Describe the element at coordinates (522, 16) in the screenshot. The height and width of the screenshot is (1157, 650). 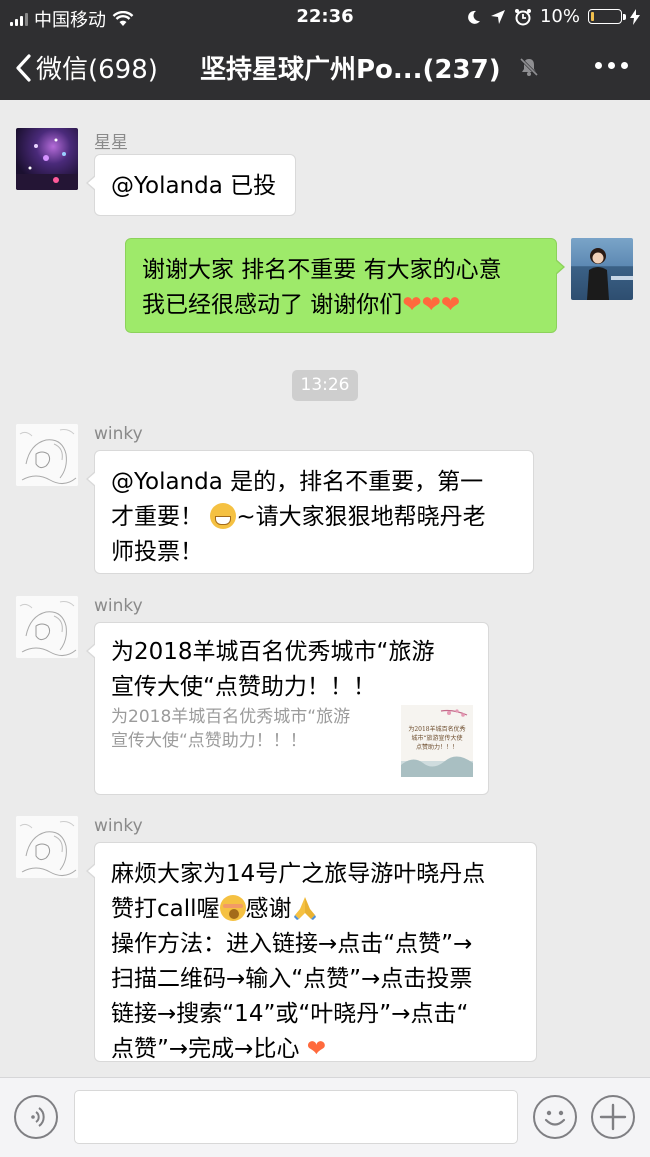
I see `alarm-icon` at that location.